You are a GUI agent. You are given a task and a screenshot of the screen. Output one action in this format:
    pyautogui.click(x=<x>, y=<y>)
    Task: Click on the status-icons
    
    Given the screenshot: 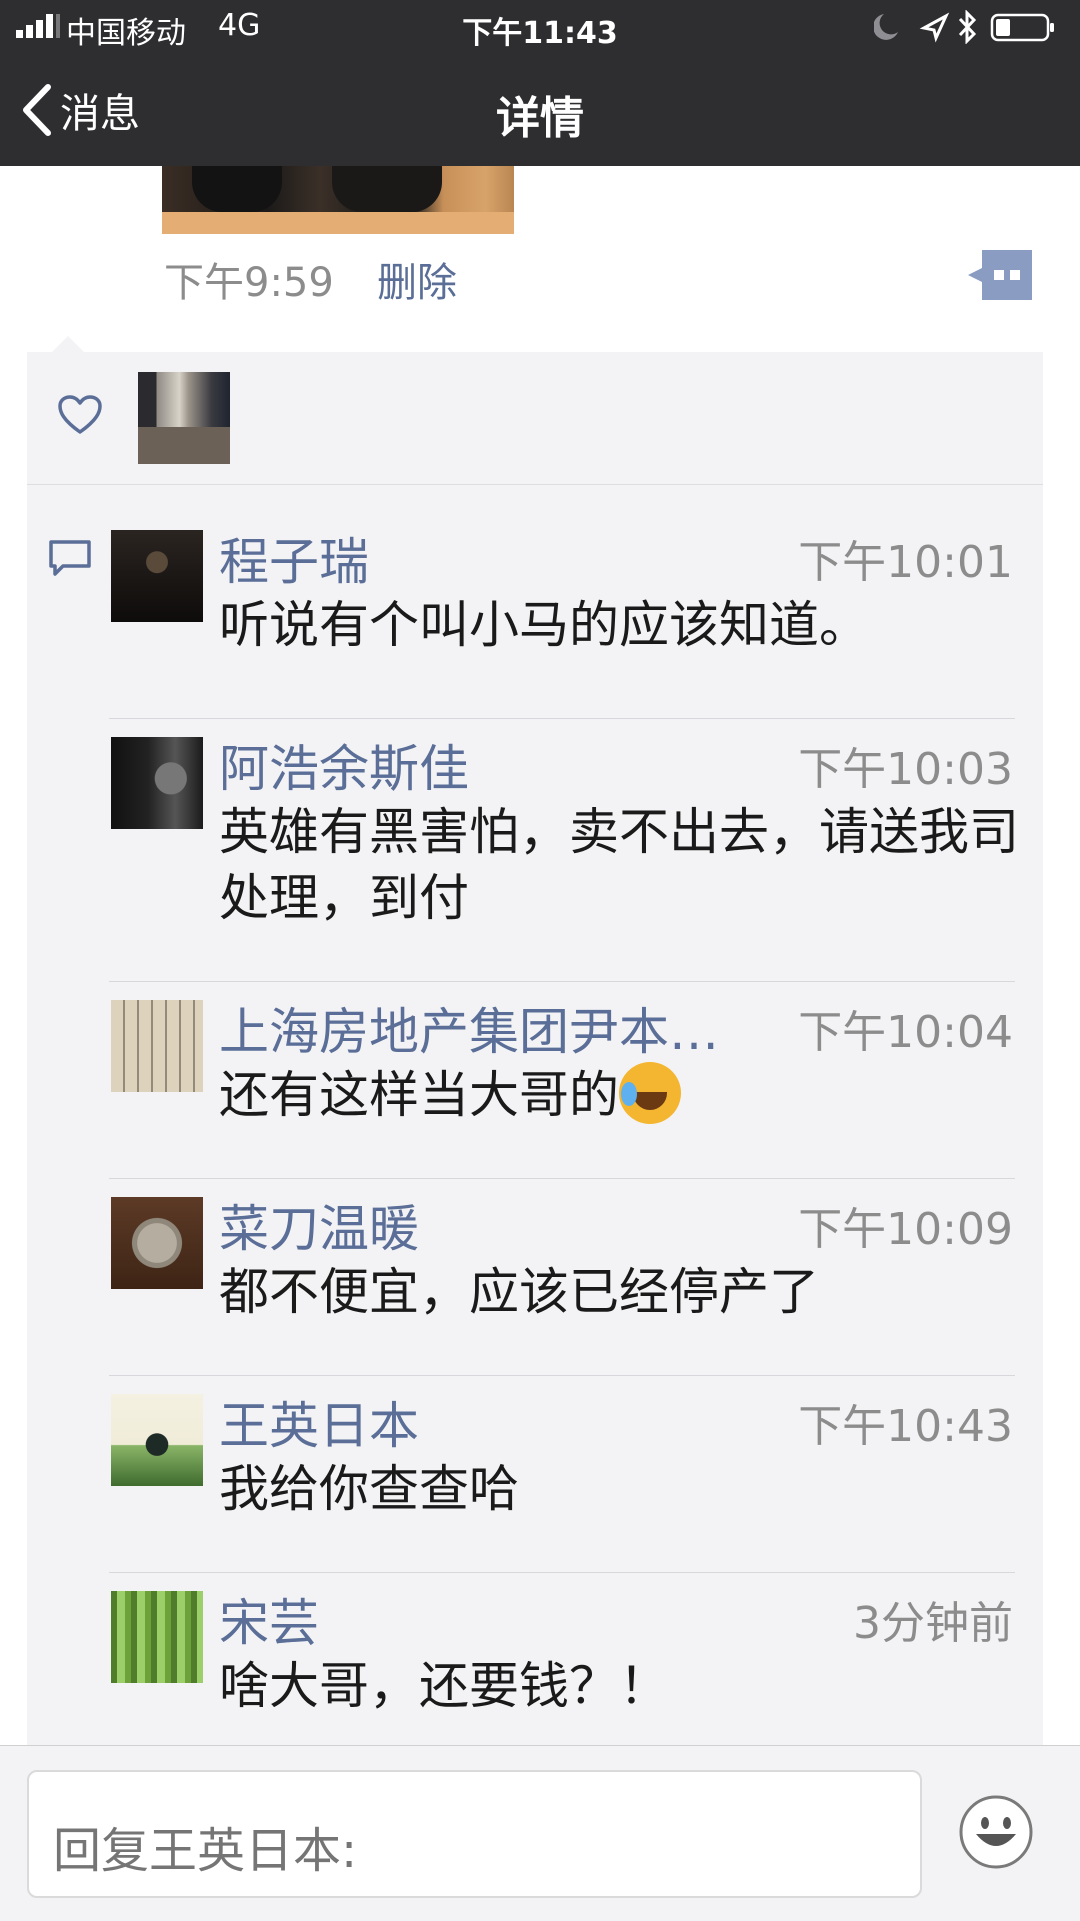 What is the action you would take?
    pyautogui.click(x=964, y=27)
    